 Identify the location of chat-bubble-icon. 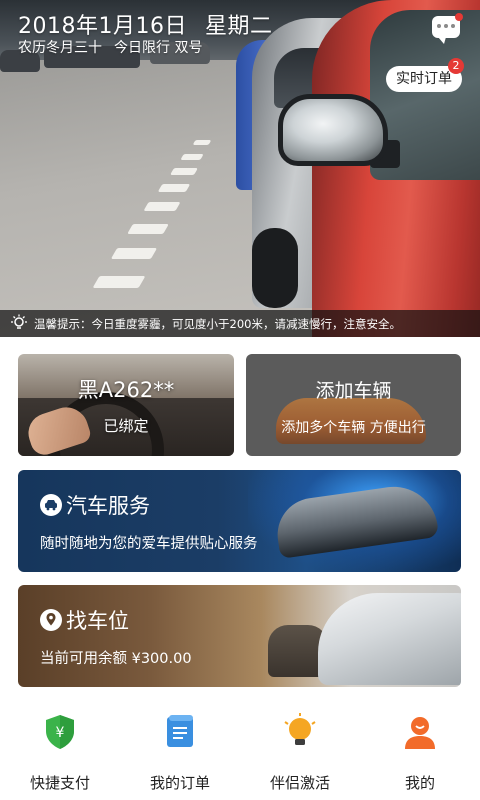
(446, 27).